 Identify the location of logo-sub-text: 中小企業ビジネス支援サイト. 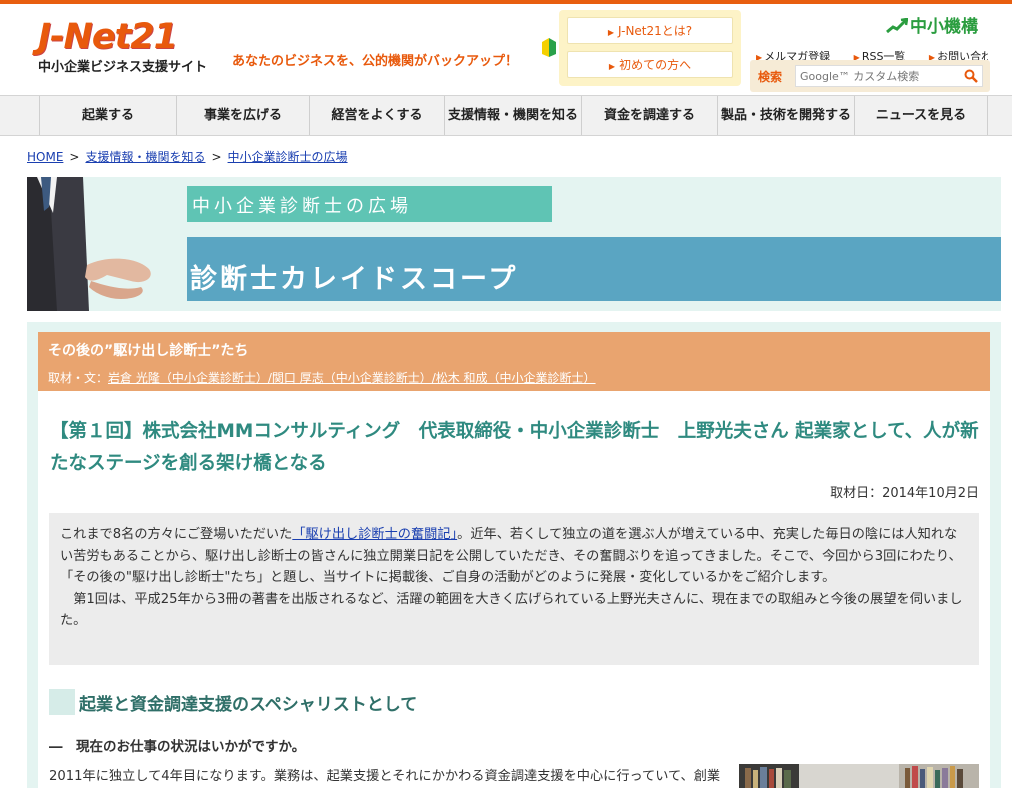
(123, 67).